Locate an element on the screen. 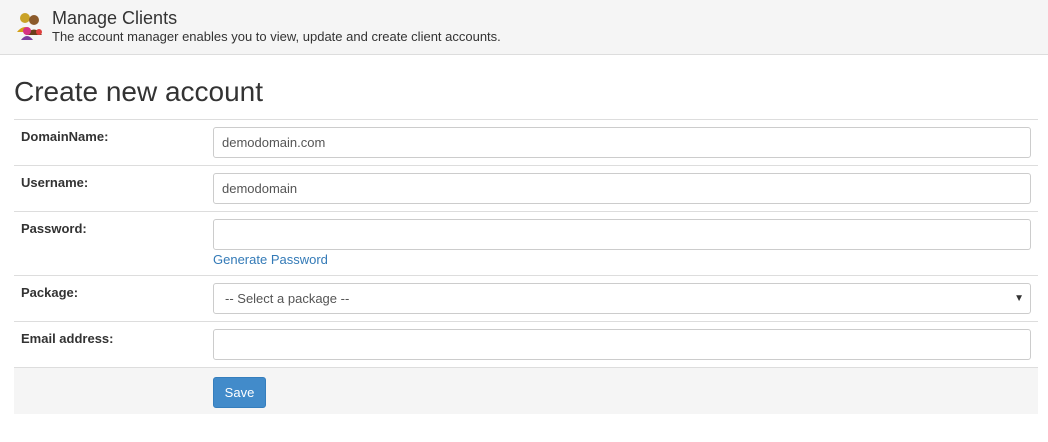 This screenshot has height=442, width=1048. domain-row: DomainName: demodomain.com is located at coordinates (526, 143).